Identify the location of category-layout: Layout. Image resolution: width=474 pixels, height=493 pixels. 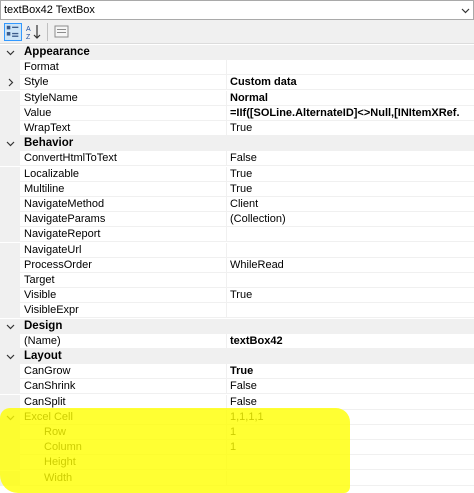
(237, 356).